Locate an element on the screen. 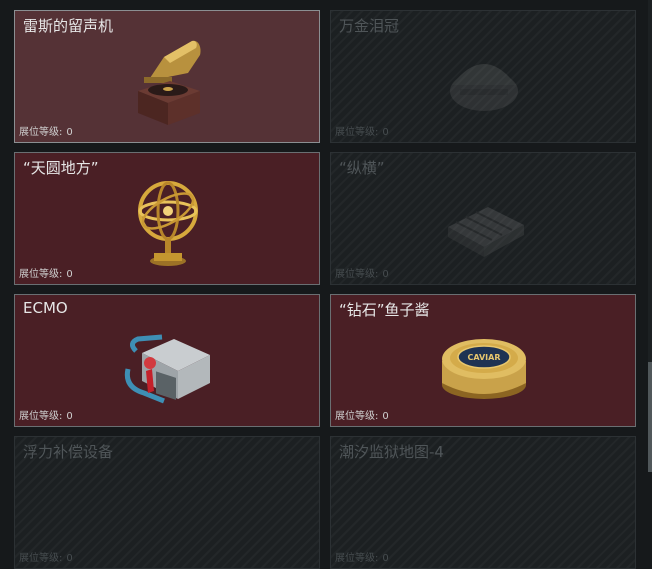 This screenshot has height=569, width=652. collection-card: “钻石”鱼子酱 CAVIAR 展位等级: 0 is located at coordinates (483, 360).